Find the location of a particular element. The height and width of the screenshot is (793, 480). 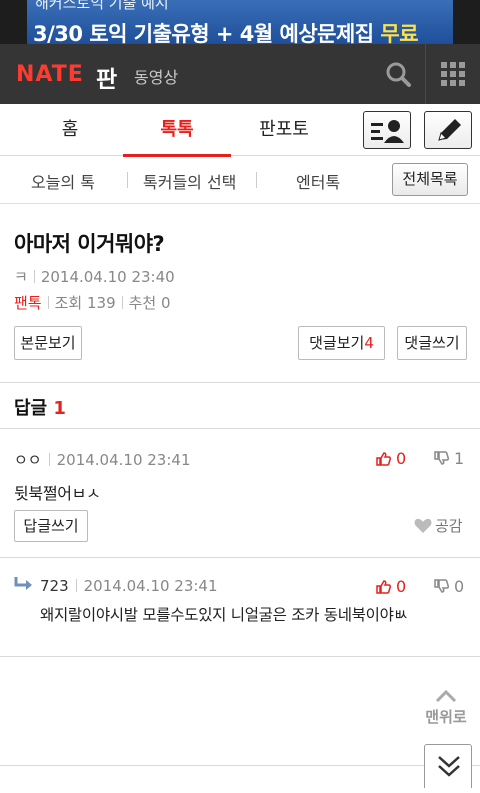

tab-toktok: 톡톡 is located at coordinates (177, 130).